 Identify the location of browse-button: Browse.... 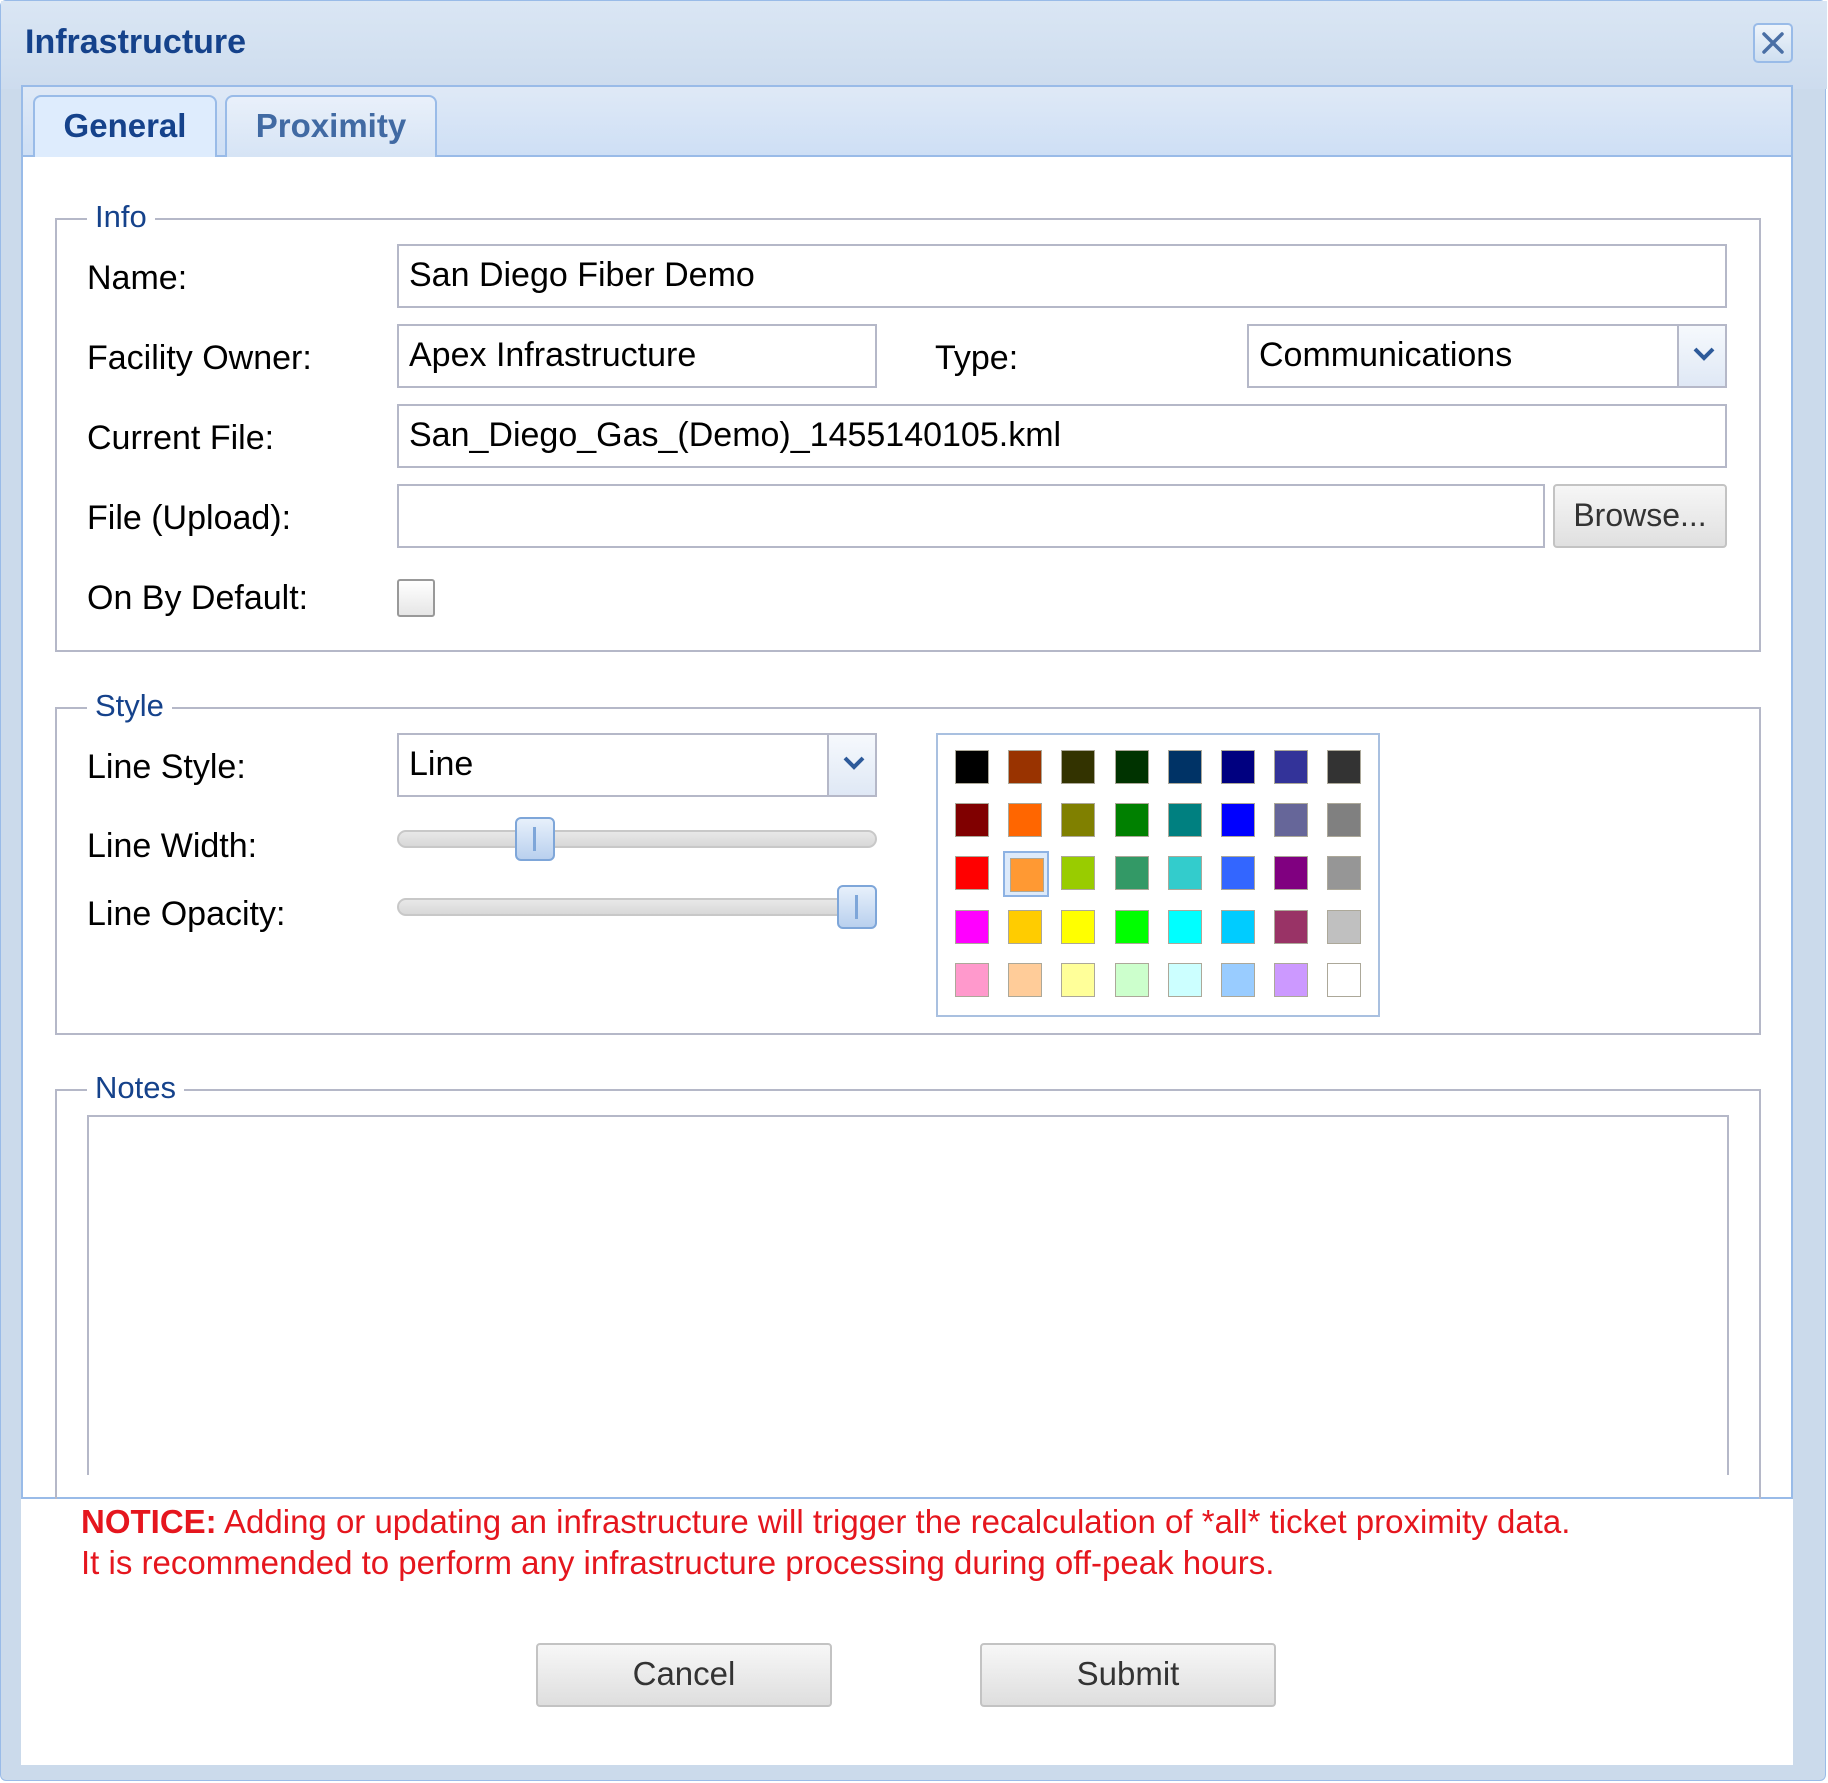
(1640, 516).